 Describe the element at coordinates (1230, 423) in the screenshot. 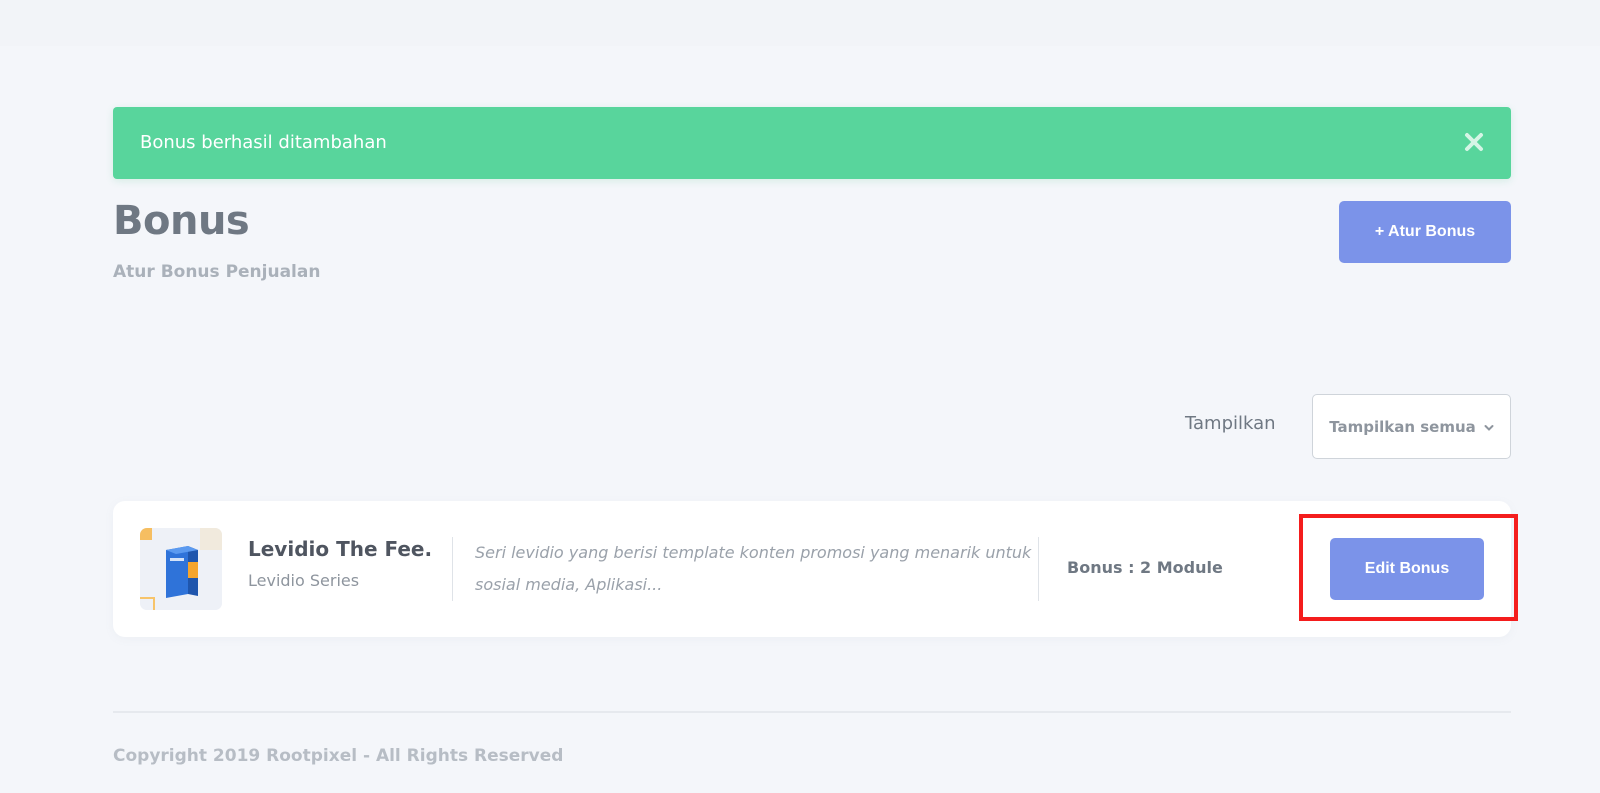

I see `filter-label: Tampilkan` at that location.